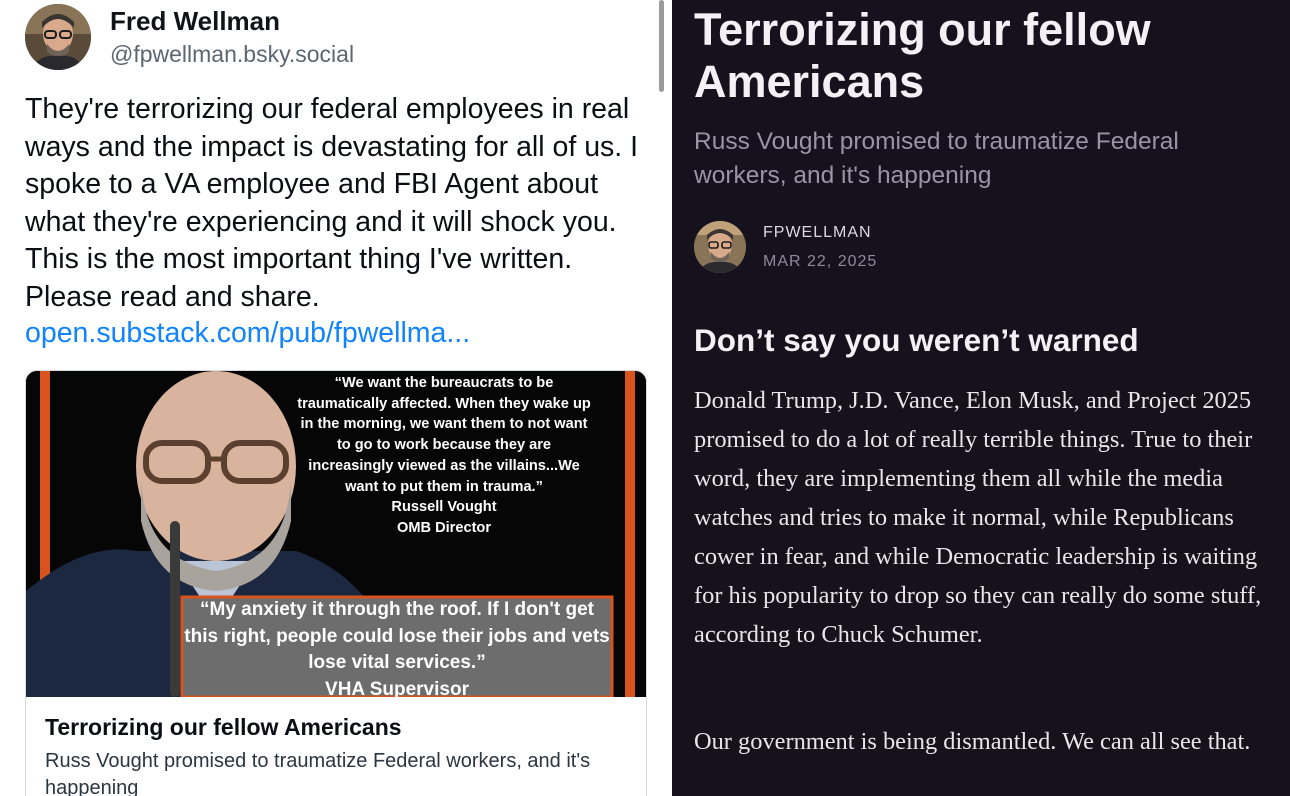 This screenshot has height=796, width=1290. What do you see at coordinates (444, 527) in the screenshot?
I see `image-quote-1-role: OMB Director` at bounding box center [444, 527].